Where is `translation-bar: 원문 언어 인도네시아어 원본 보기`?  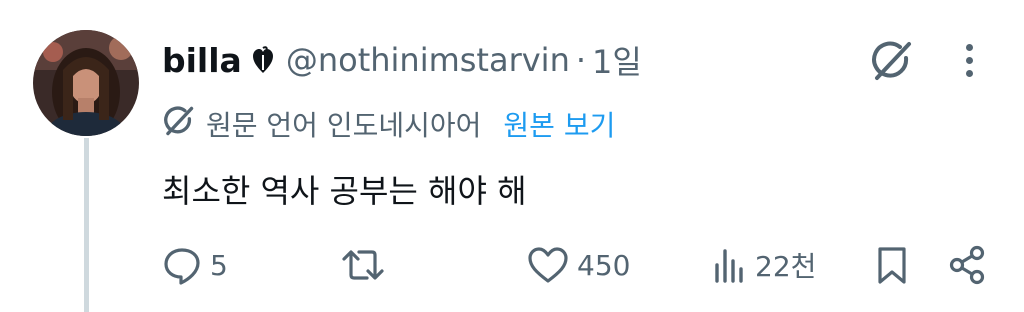 translation-bar: 원문 언어 인도네시아어 원본 보기 is located at coordinates (388, 124).